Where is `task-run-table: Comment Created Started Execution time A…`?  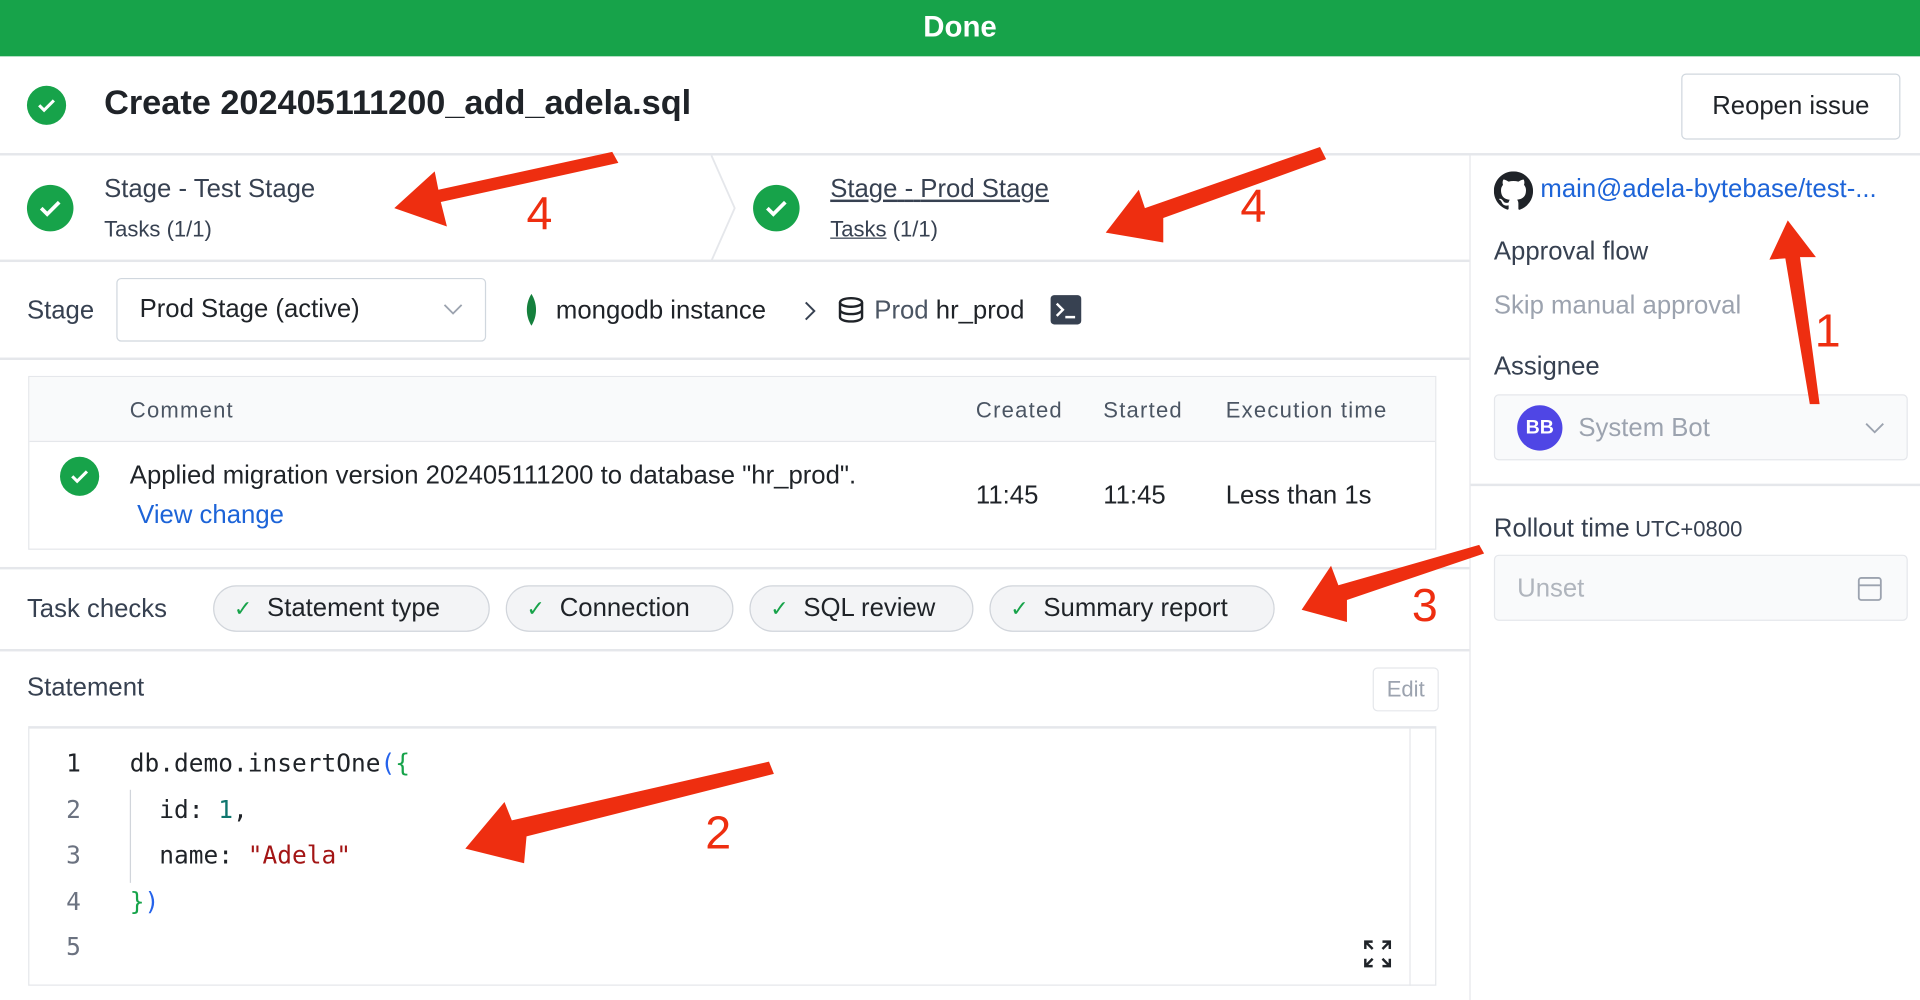 task-run-table: Comment Created Started Execution time A… is located at coordinates (732, 462).